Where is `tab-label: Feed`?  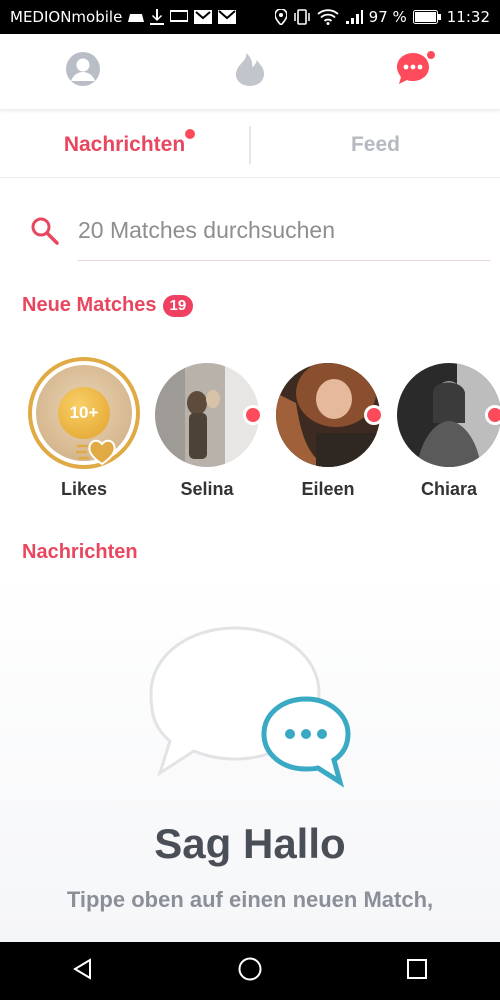 tab-label: Feed is located at coordinates (375, 144).